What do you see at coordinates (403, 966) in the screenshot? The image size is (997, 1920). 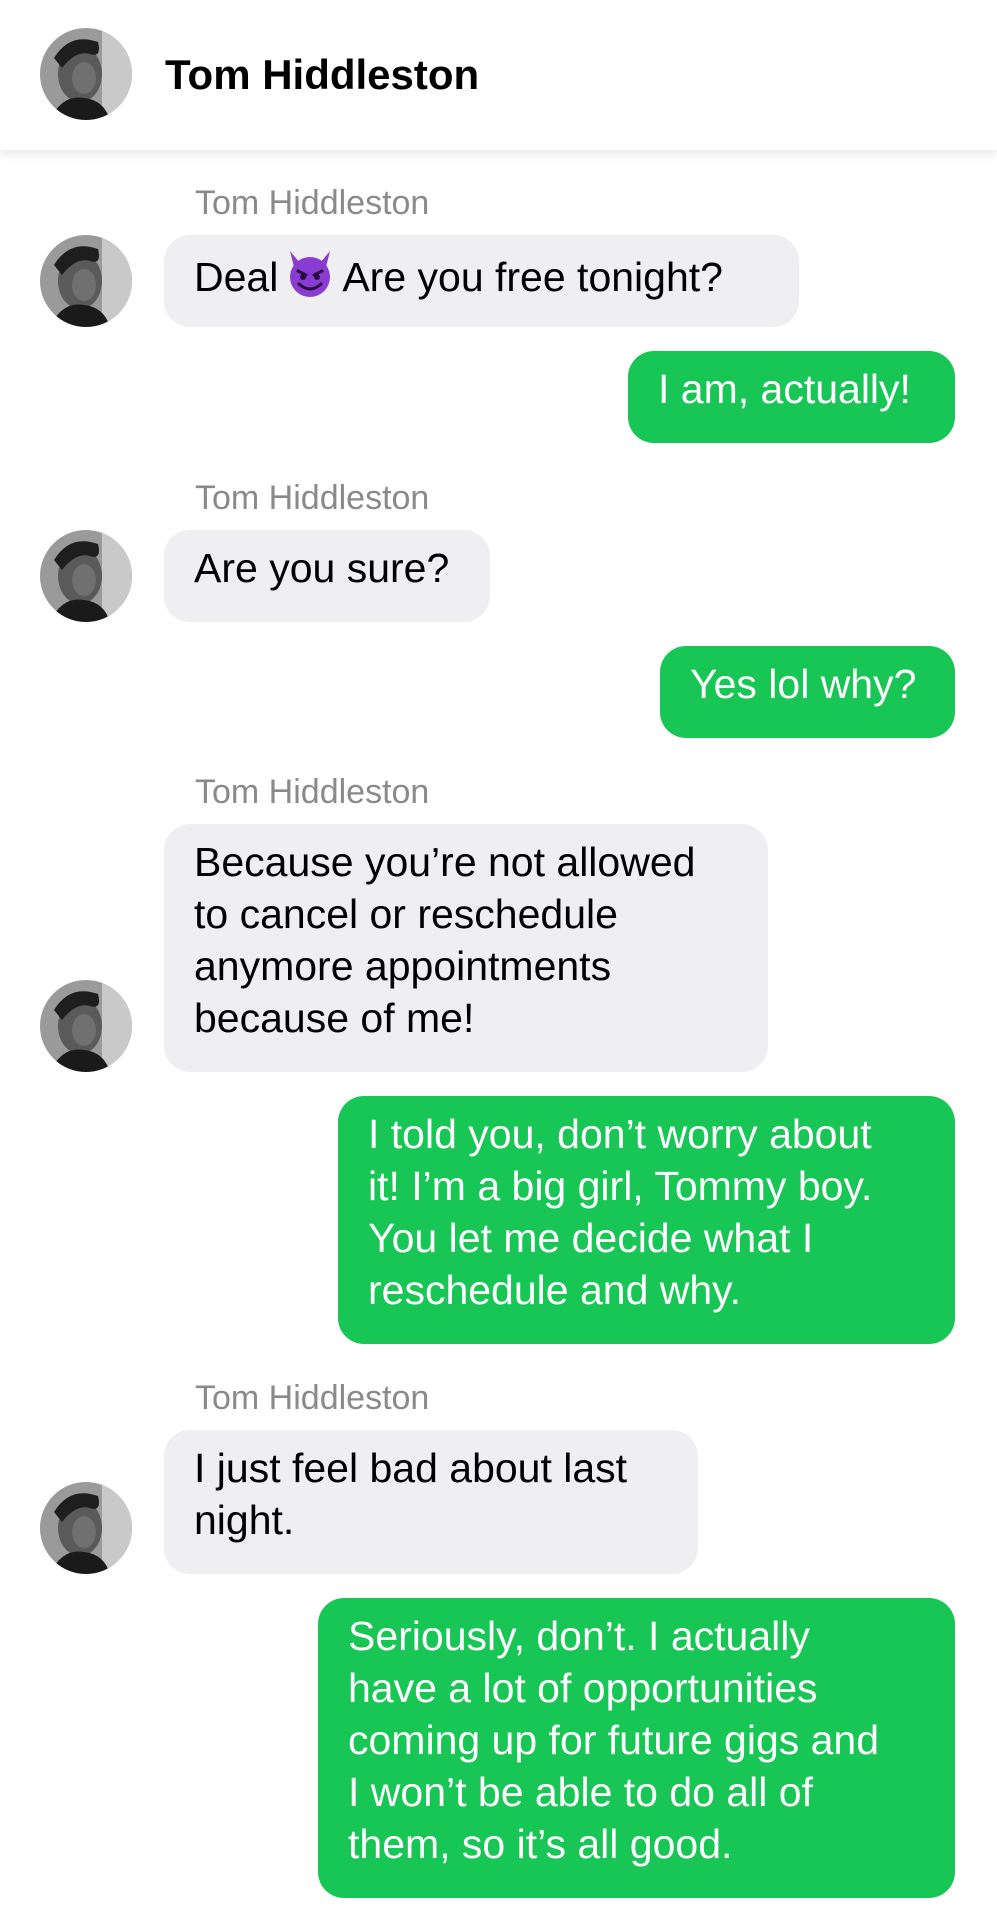 I see `message-line: anymore appointments` at bounding box center [403, 966].